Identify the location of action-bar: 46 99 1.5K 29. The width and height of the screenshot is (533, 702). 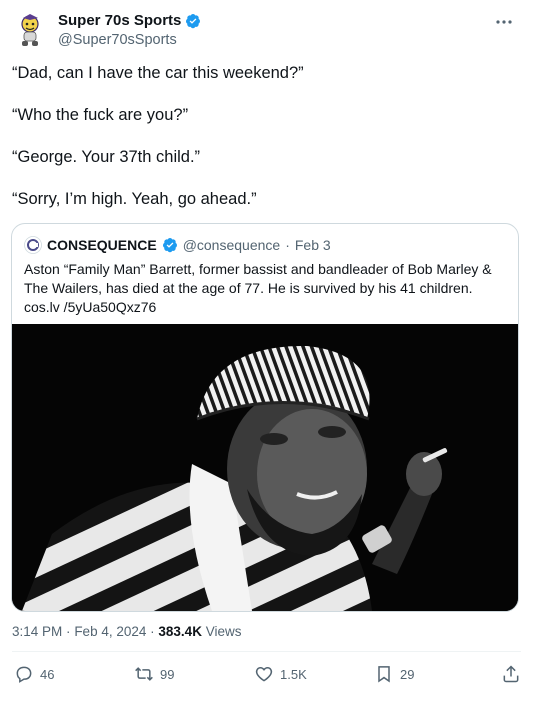
(266, 678).